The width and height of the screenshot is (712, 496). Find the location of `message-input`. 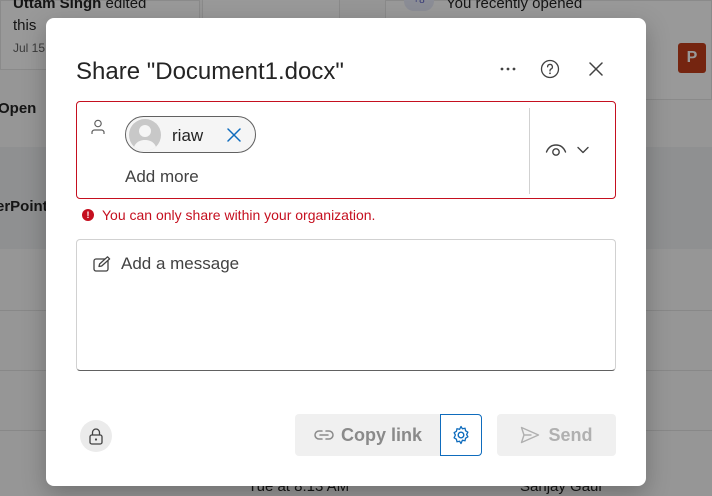

message-input is located at coordinates (361, 264).